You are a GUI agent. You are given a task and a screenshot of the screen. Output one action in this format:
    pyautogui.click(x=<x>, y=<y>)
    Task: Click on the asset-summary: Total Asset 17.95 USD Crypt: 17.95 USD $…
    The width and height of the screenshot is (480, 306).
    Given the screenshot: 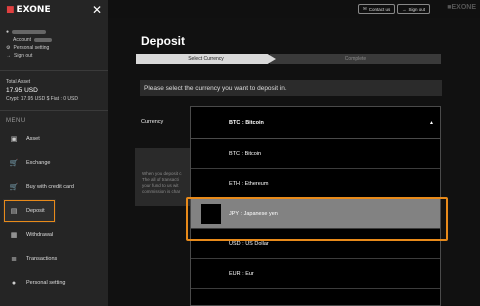 What is the action you would take?
    pyautogui.click(x=42, y=91)
    